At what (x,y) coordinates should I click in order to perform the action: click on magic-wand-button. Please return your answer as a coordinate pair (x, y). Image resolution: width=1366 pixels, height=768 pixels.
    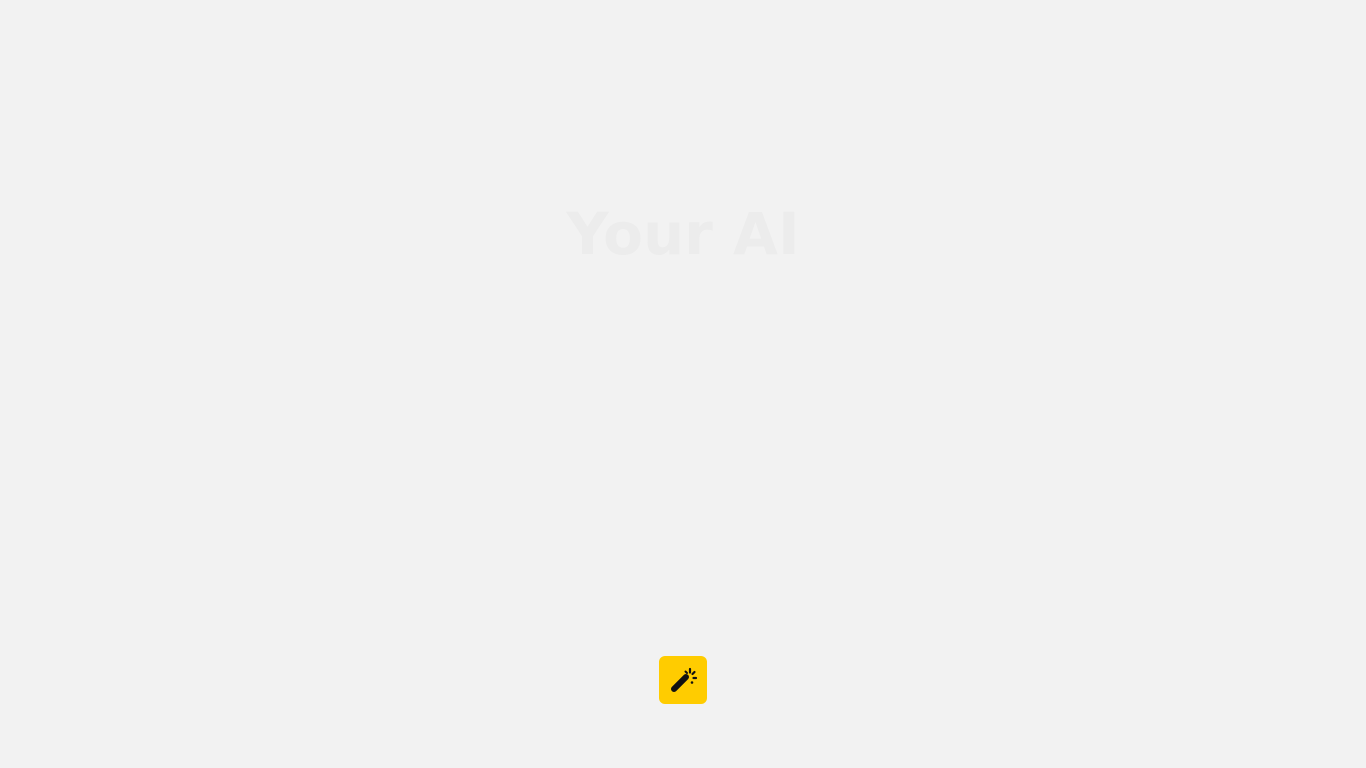
    Looking at the image, I should click on (683, 680).